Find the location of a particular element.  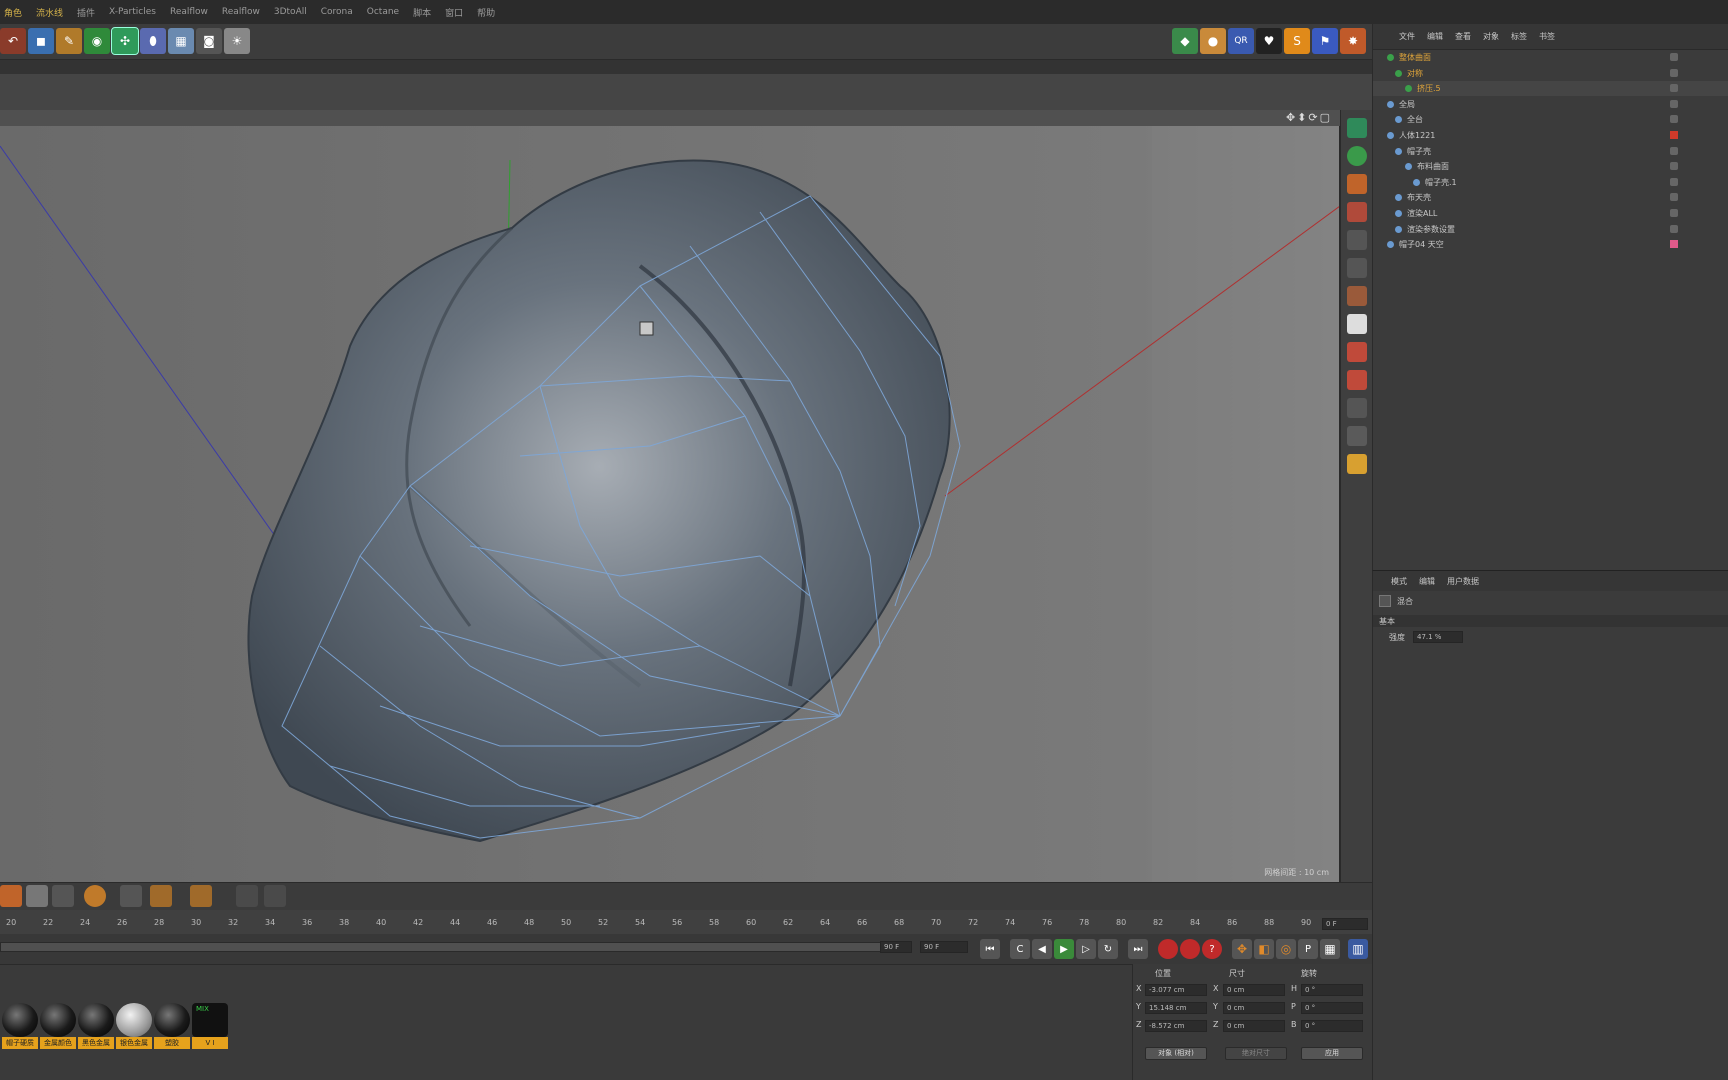

playback-range-slider is located at coordinates (455, 947).